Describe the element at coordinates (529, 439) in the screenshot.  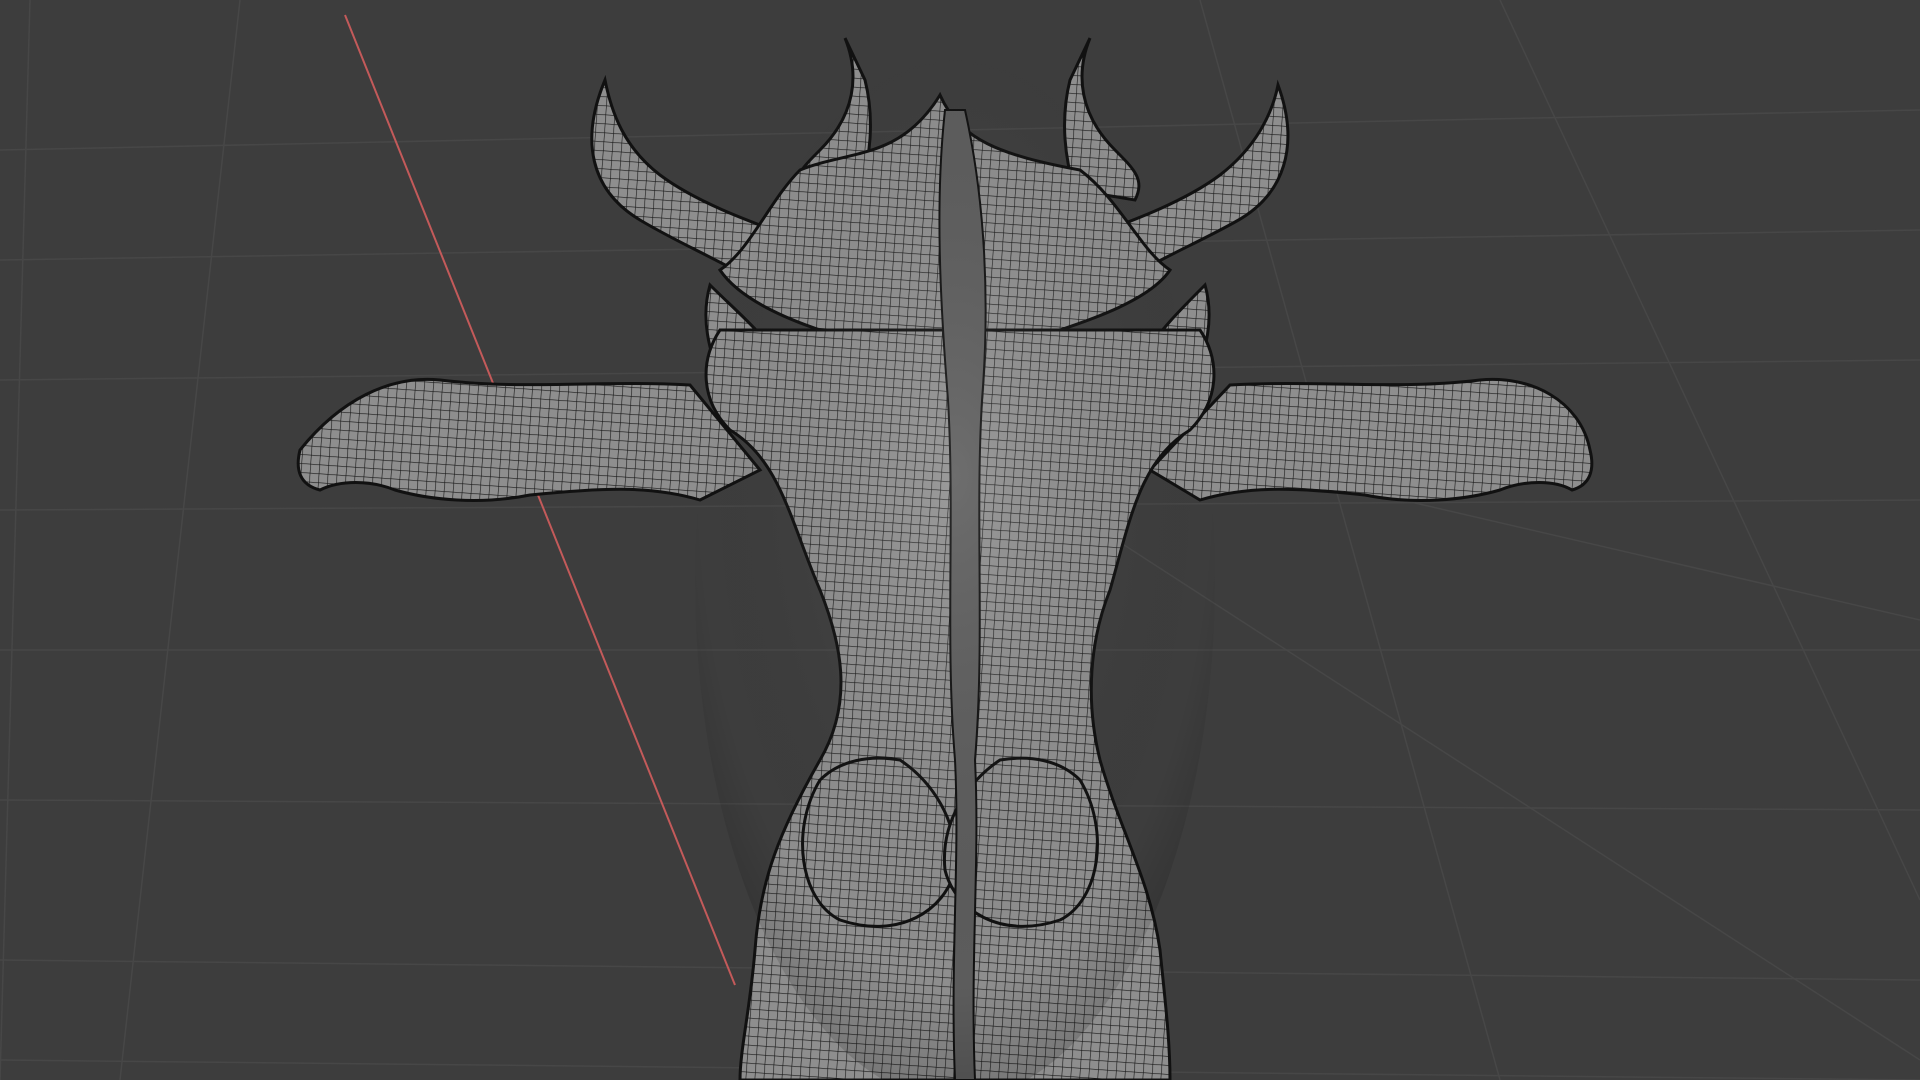
I see `arm-left` at that location.